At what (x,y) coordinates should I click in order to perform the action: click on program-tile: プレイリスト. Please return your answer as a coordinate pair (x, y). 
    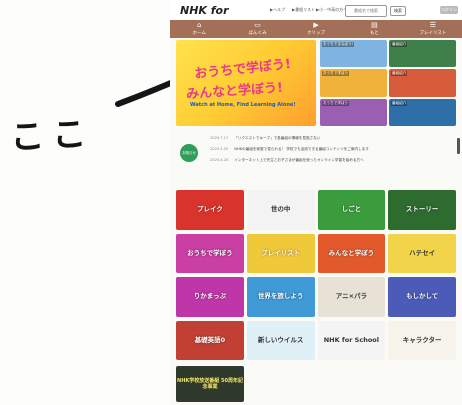
    Looking at the image, I should click on (280, 253).